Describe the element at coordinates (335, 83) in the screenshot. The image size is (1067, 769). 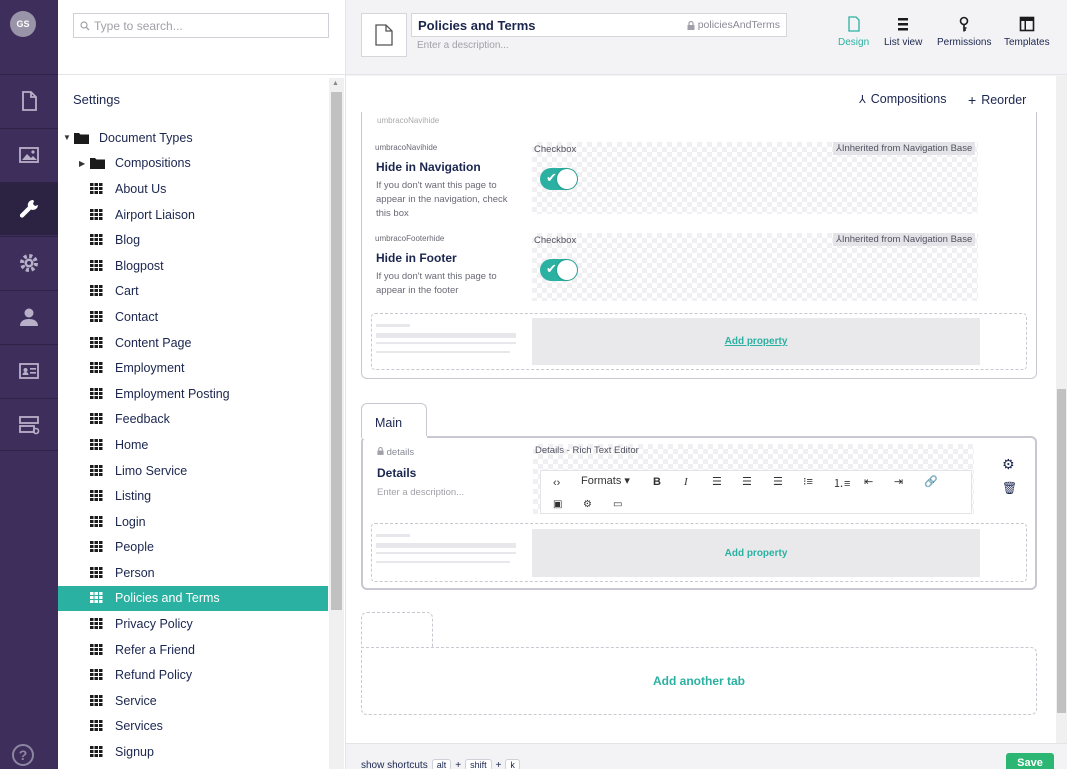
I see `scroll-up-icon: ▲` at that location.